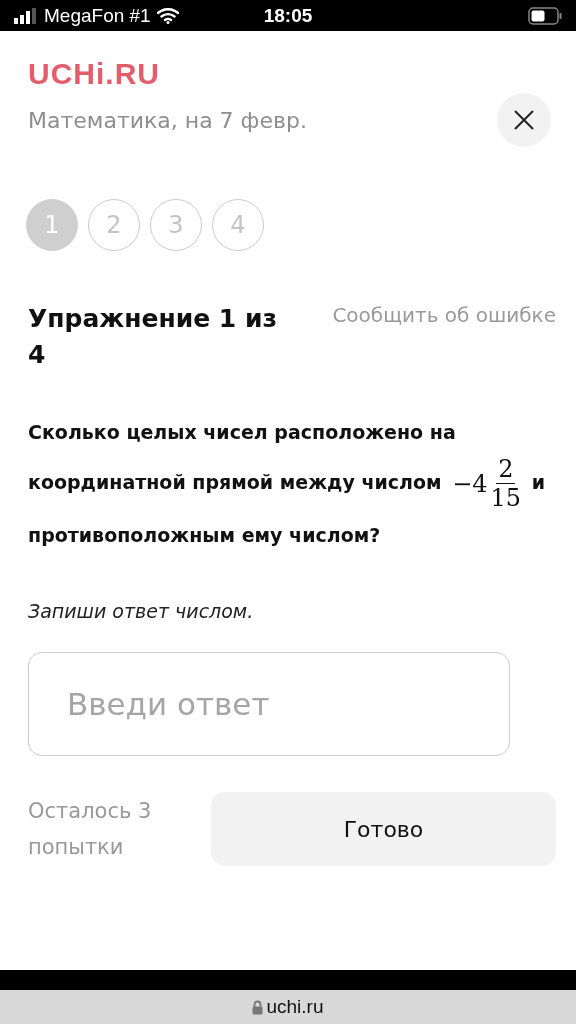  Describe the element at coordinates (545, 15) in the screenshot. I see `battery-icon` at that location.